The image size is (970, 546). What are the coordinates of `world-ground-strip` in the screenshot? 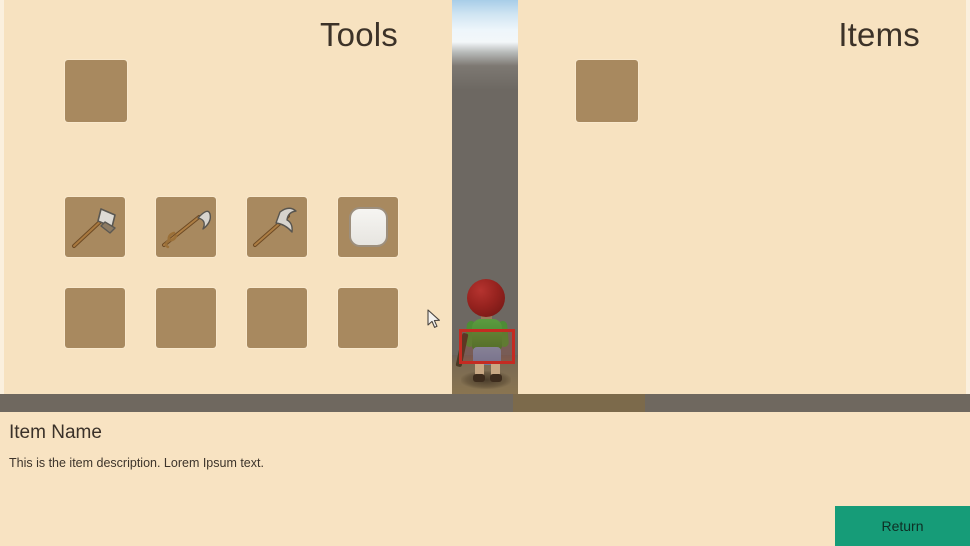 It's located at (485, 403).